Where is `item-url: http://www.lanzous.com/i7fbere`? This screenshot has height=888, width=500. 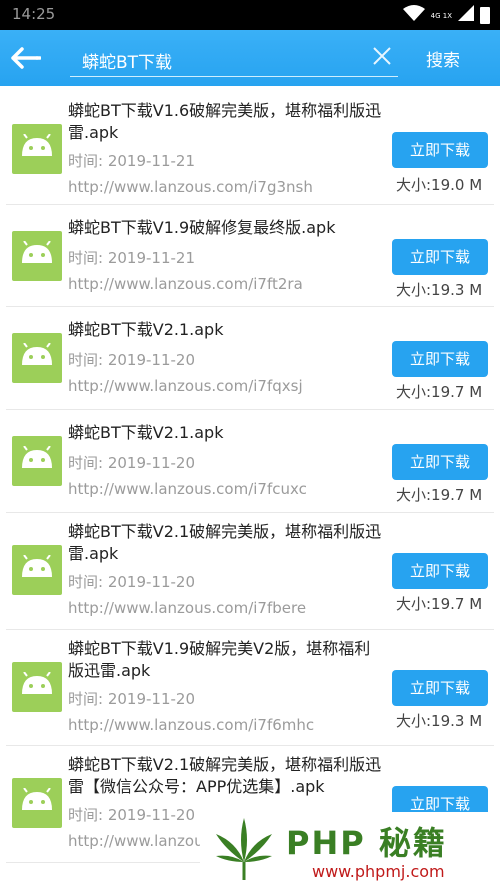 item-url: http://www.lanzous.com/i7fbere is located at coordinates (187, 608).